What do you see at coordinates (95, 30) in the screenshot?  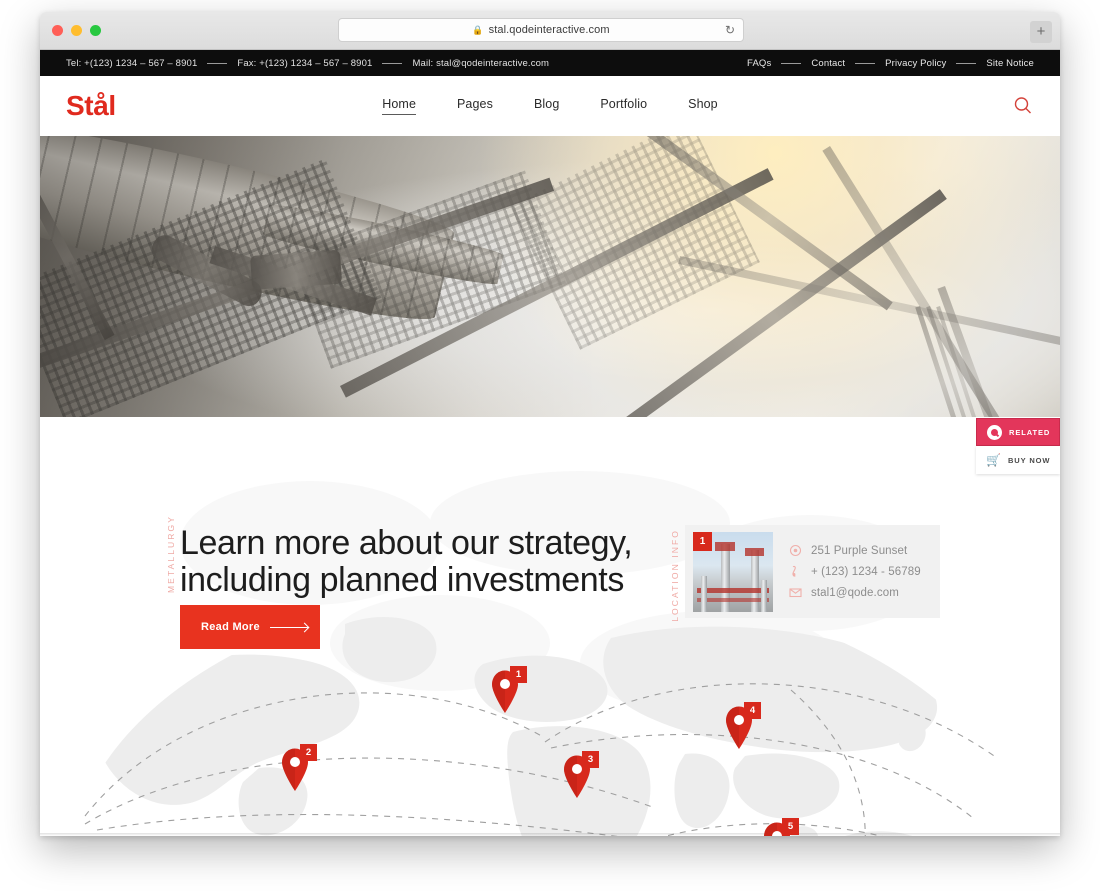 I see `maximize-window-button` at bounding box center [95, 30].